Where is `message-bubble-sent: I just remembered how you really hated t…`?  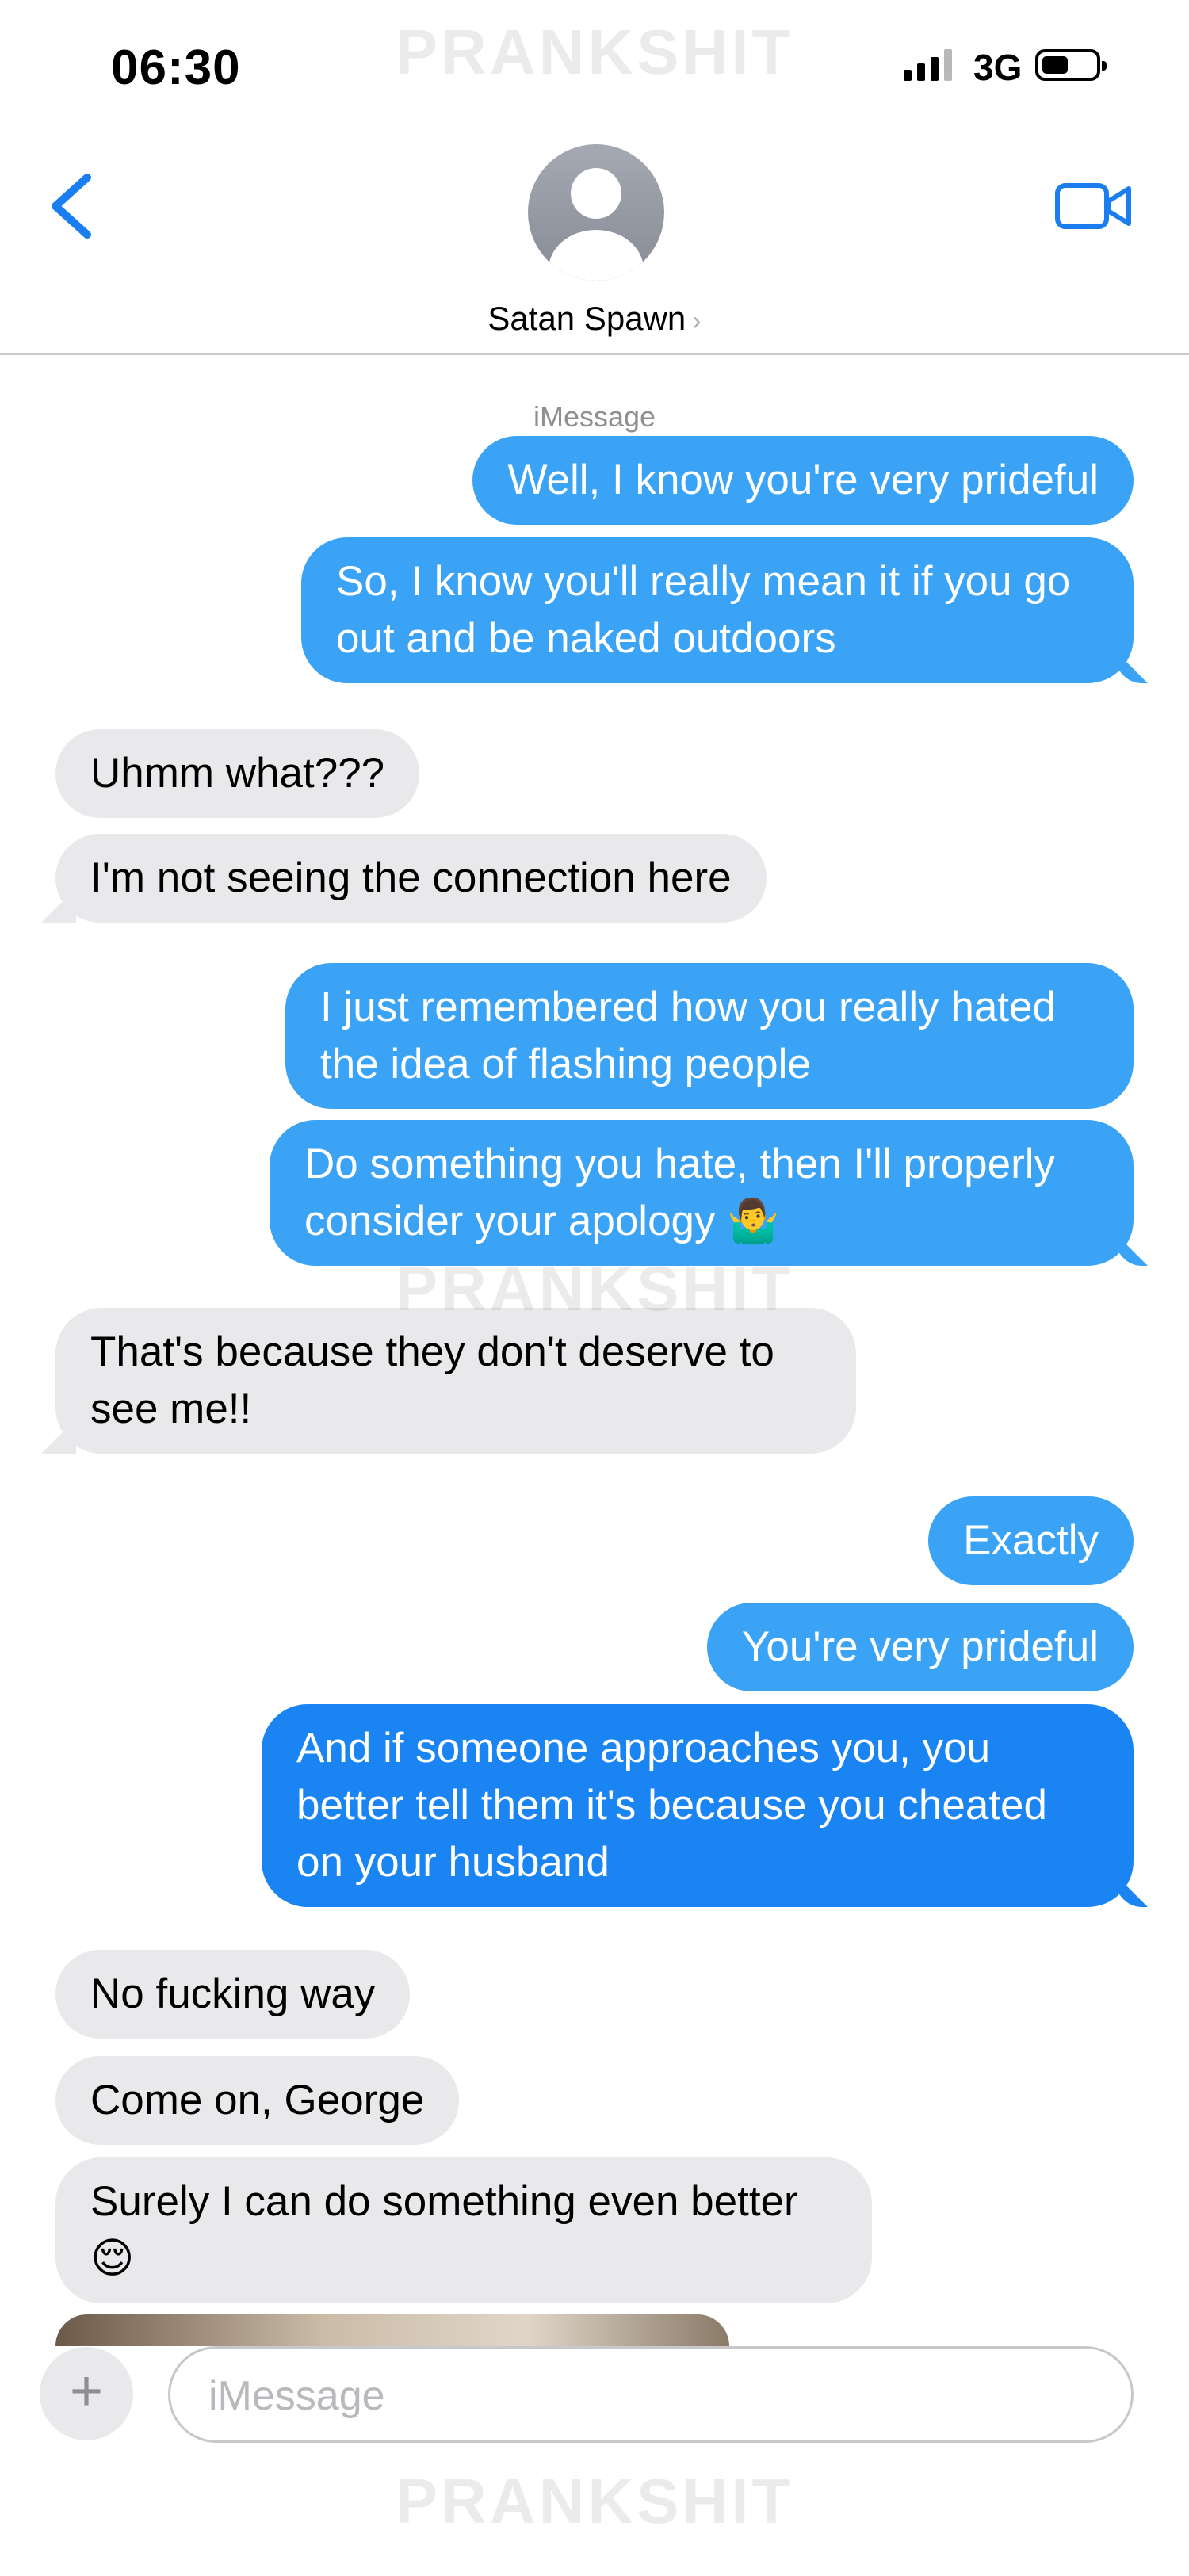 message-bubble-sent: I just remembered how you really hated t… is located at coordinates (709, 1036).